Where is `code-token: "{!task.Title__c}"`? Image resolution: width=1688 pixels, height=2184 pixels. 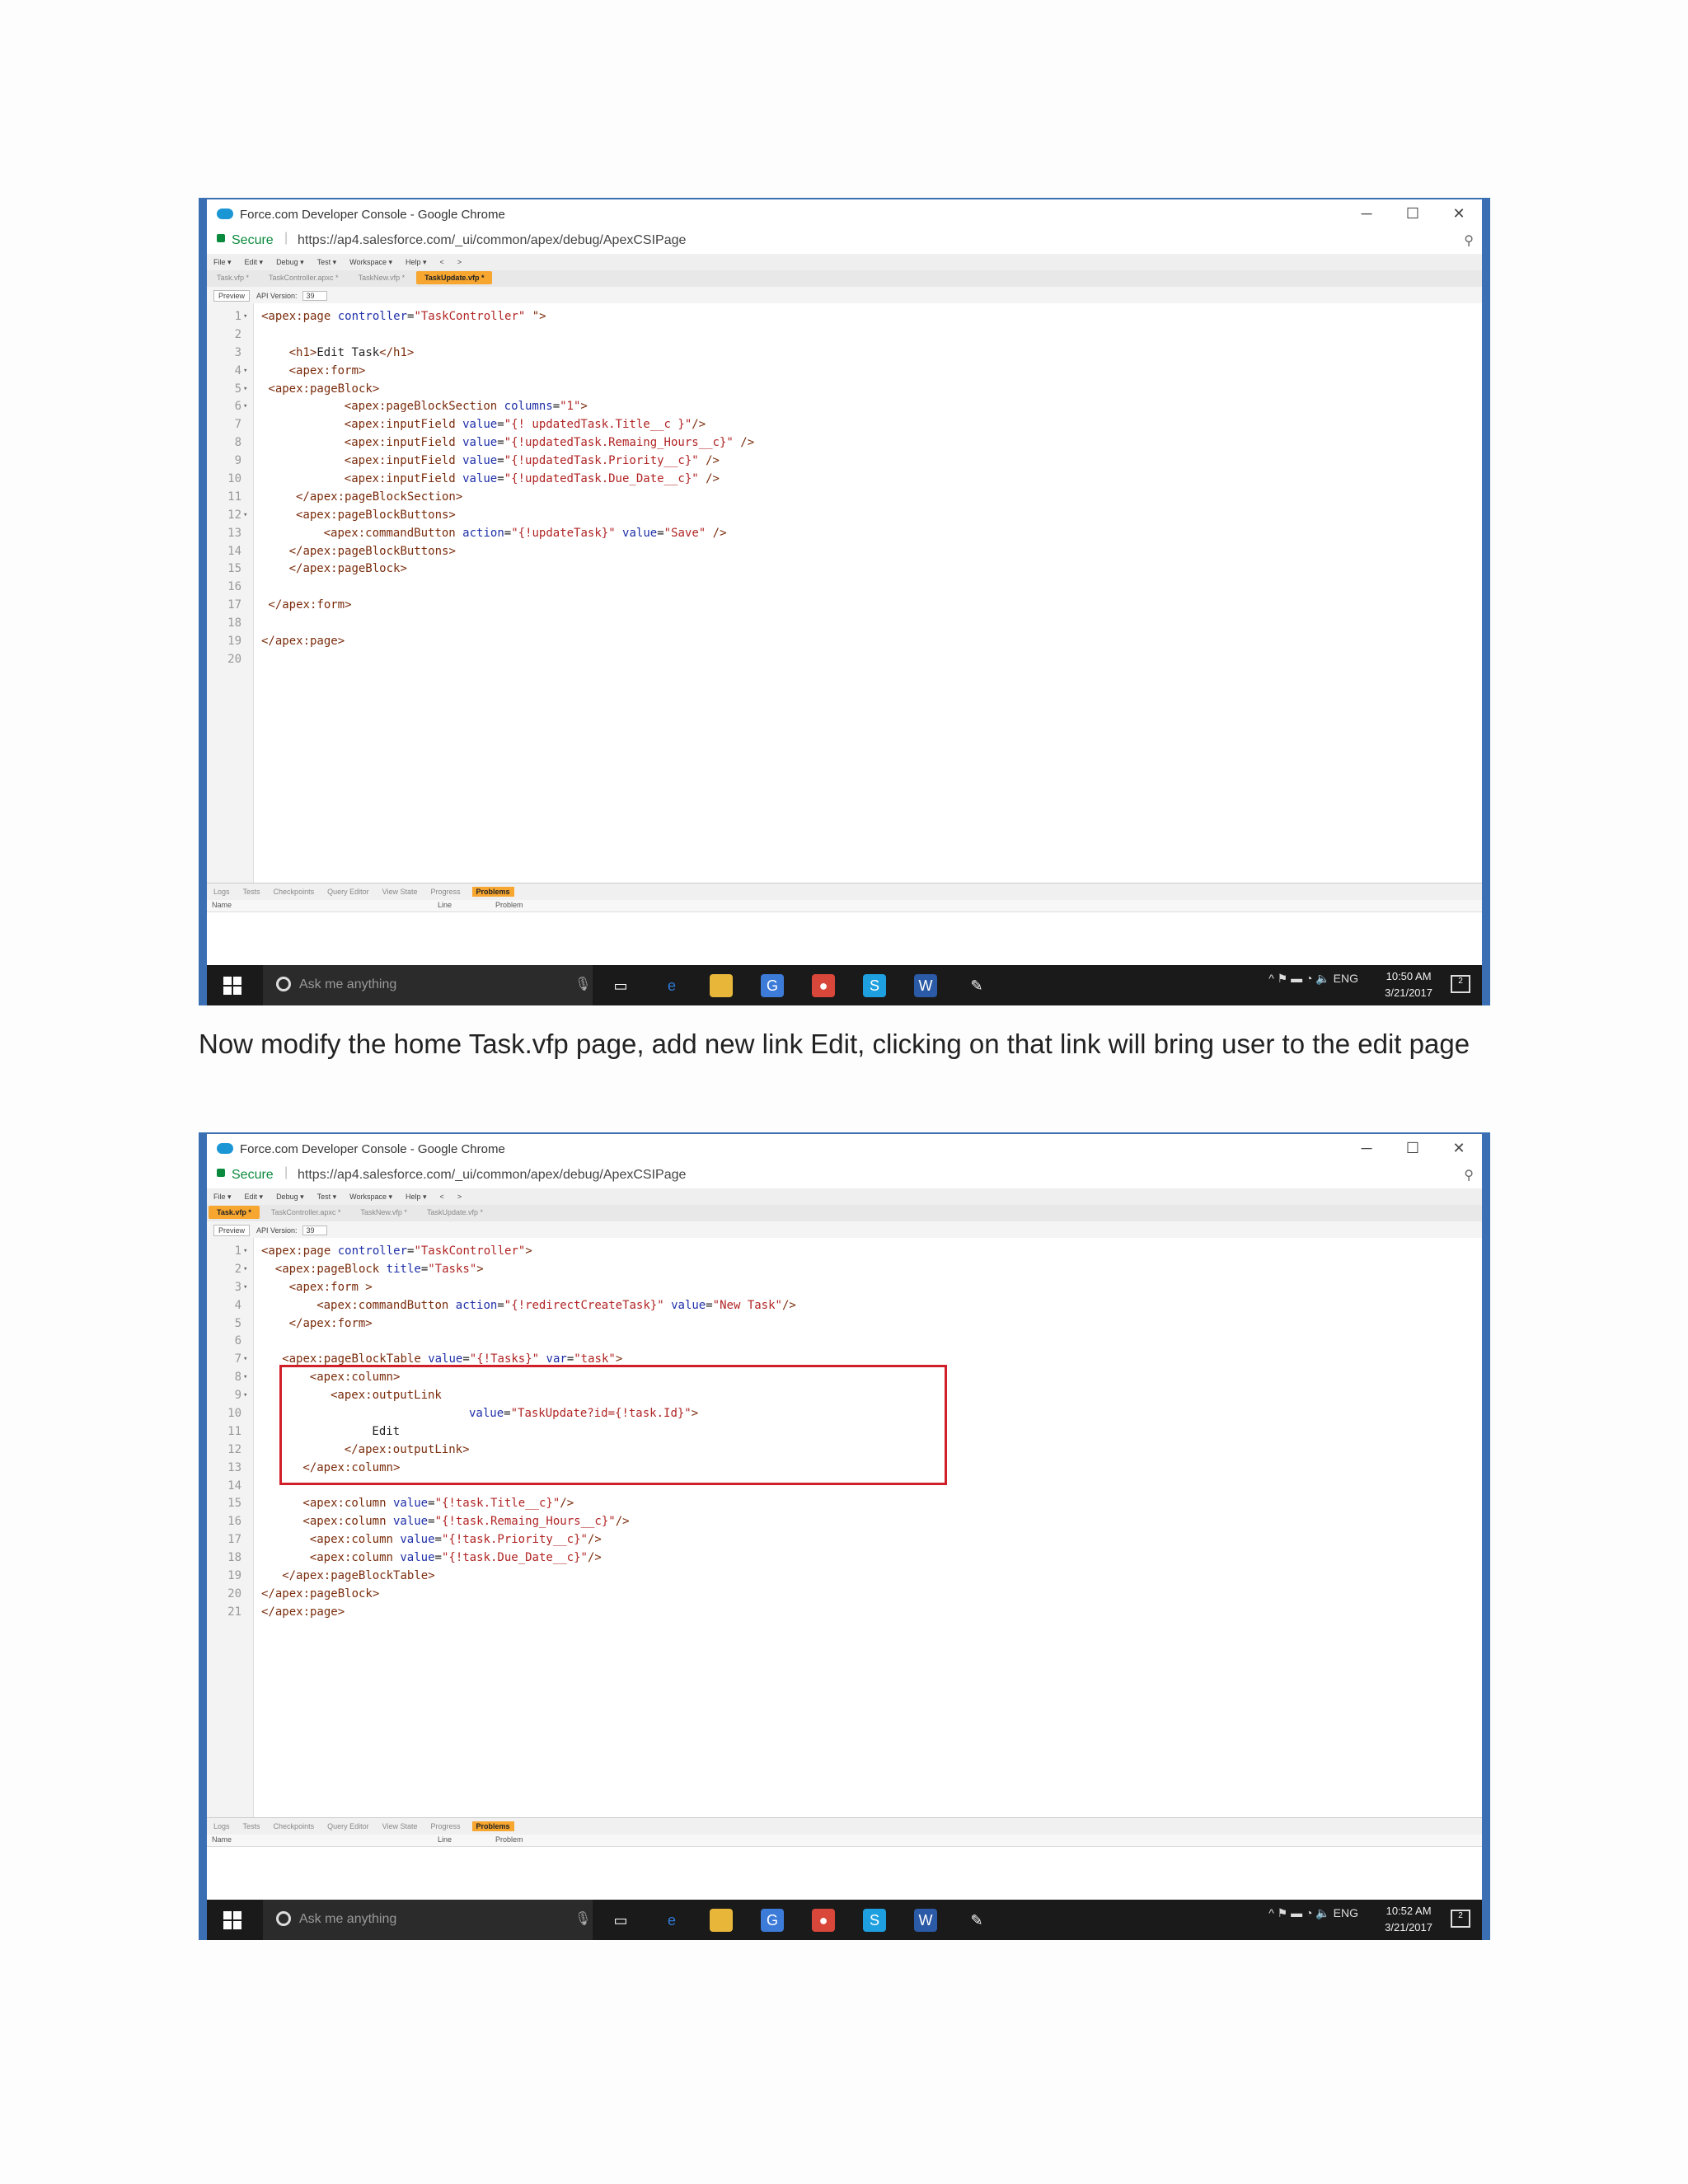 code-token: "{!task.Title__c}" is located at coordinates (497, 1504).